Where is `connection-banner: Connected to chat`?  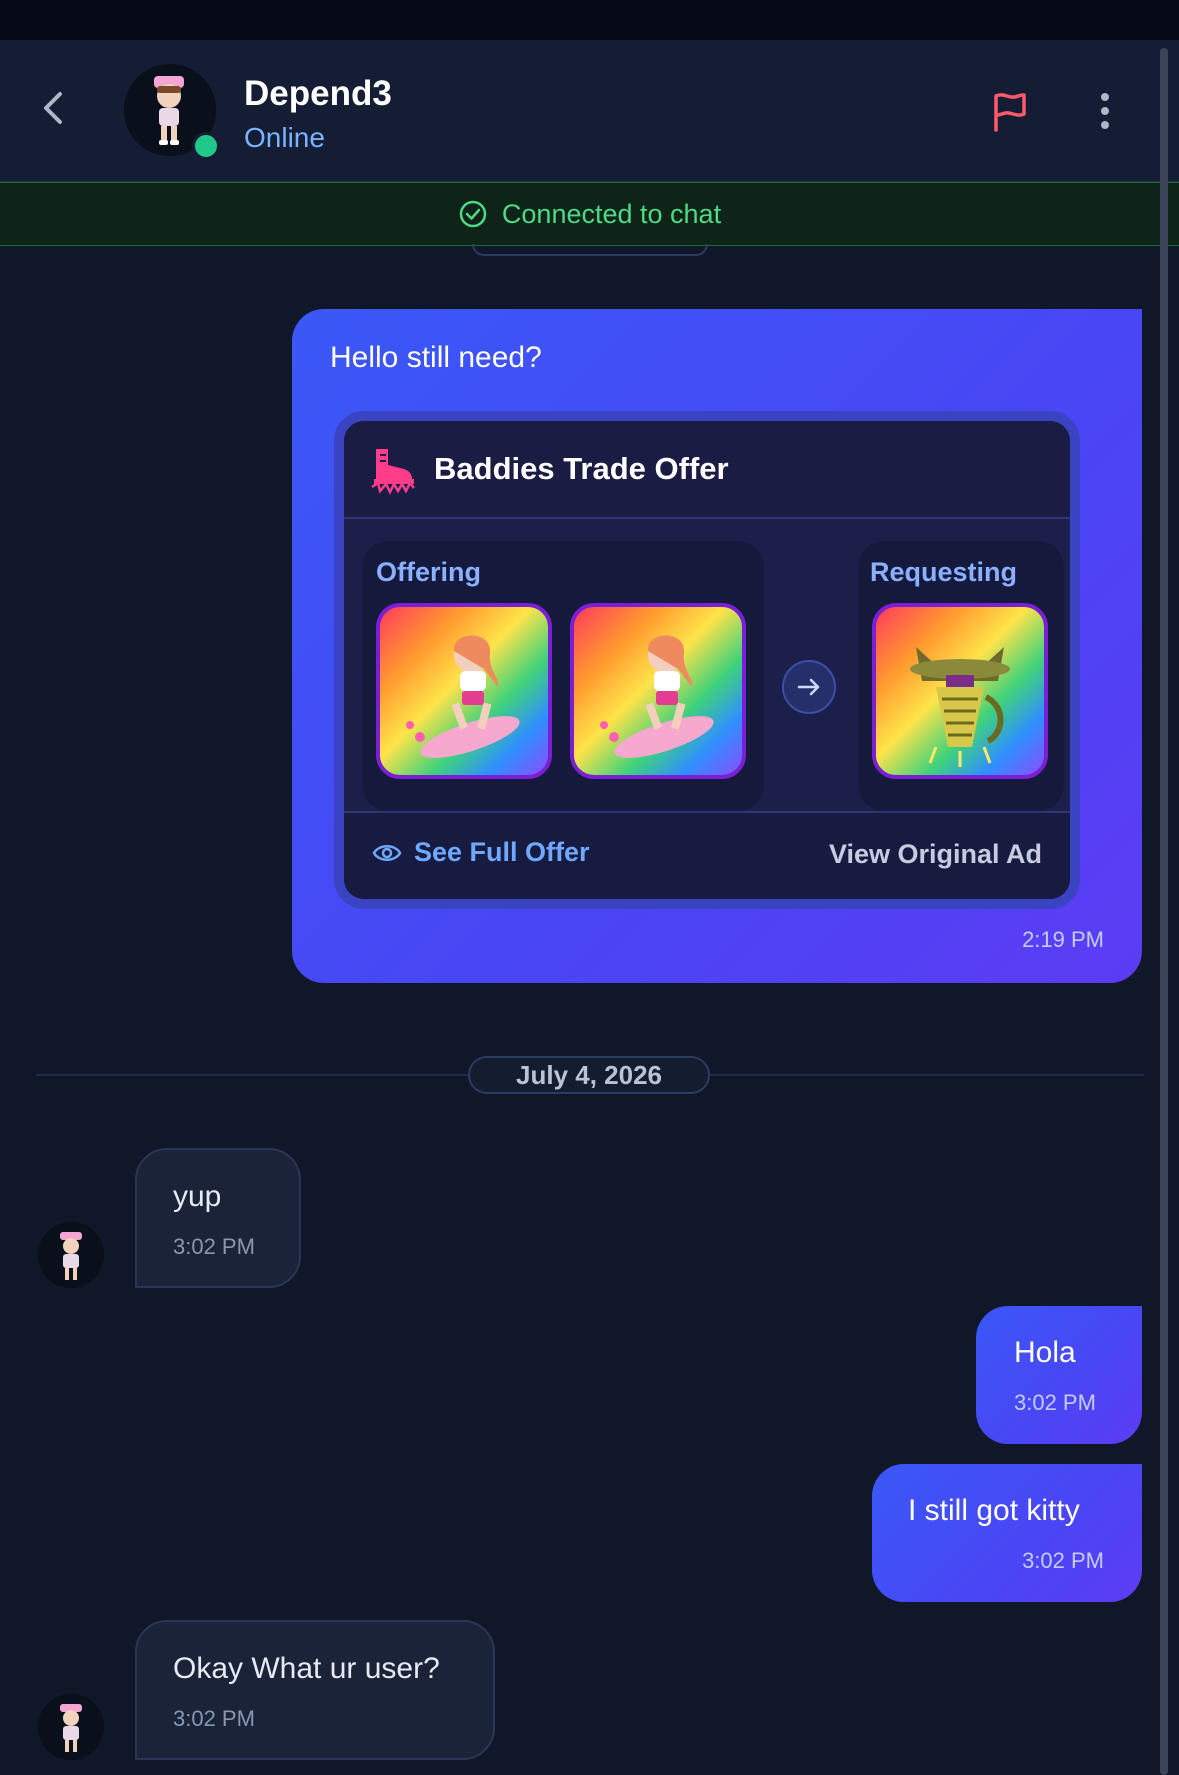 connection-banner: Connected to chat is located at coordinates (589, 214).